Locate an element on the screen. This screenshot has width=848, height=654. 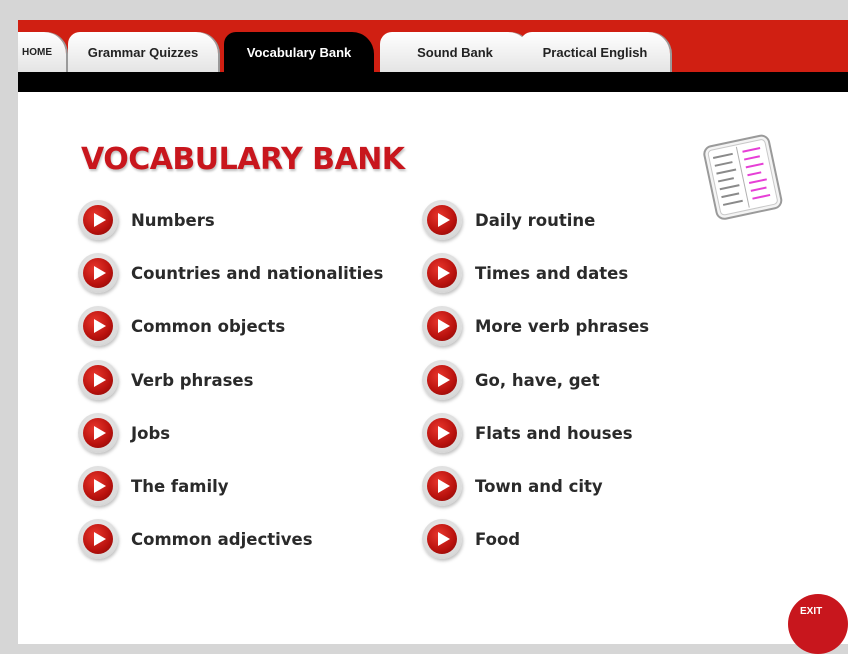
vocab-item-common-objects: Common objects is located at coordinates (181, 326).